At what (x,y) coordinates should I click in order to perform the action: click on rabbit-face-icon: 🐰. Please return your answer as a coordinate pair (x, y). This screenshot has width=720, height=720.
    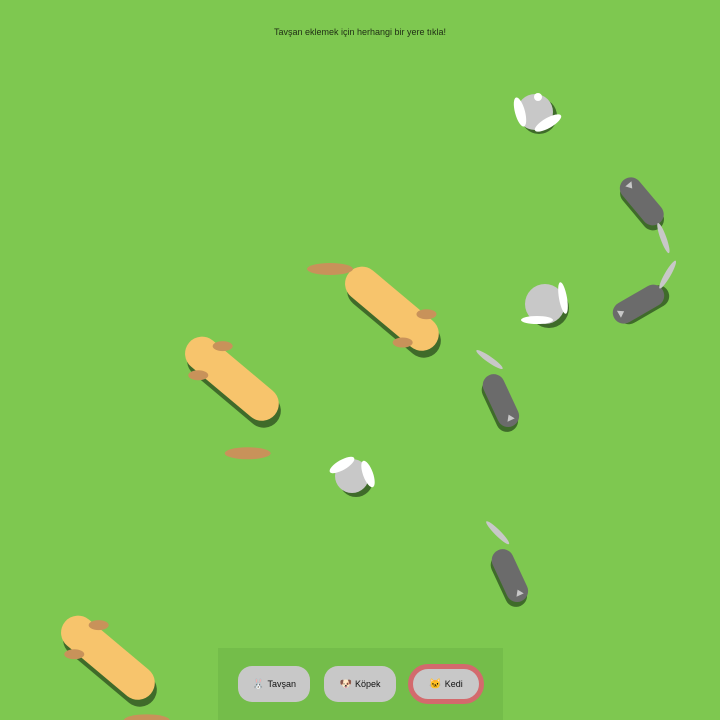
    Looking at the image, I should click on (258, 684).